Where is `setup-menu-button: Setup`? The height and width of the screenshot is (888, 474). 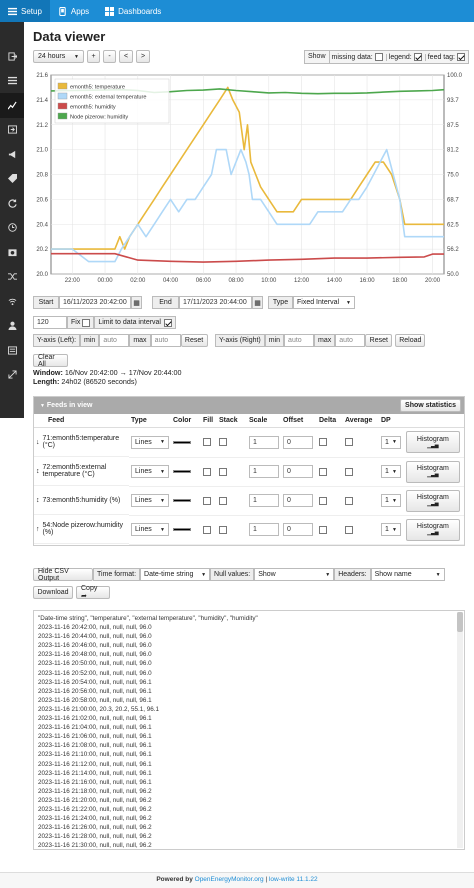 setup-menu-button: Setup is located at coordinates (25, 11).